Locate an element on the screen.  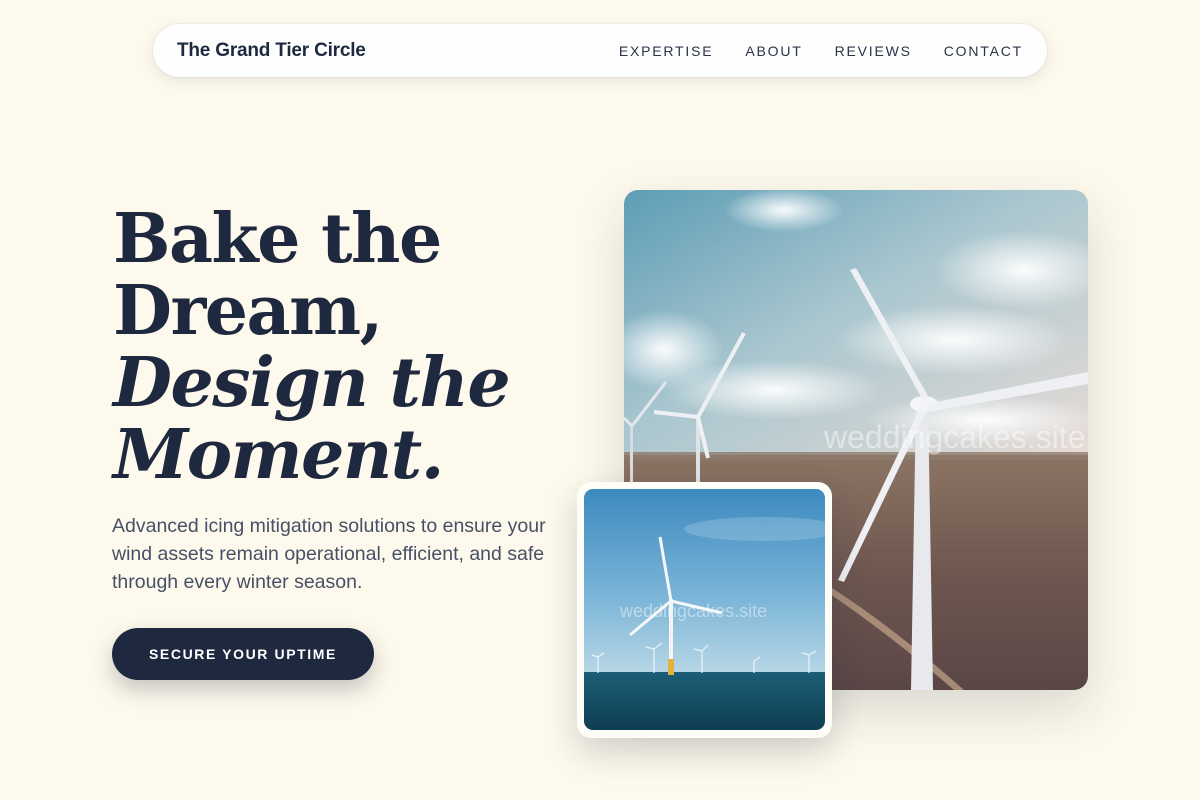
hero-title-line-1: Bake the is located at coordinates (277, 239).